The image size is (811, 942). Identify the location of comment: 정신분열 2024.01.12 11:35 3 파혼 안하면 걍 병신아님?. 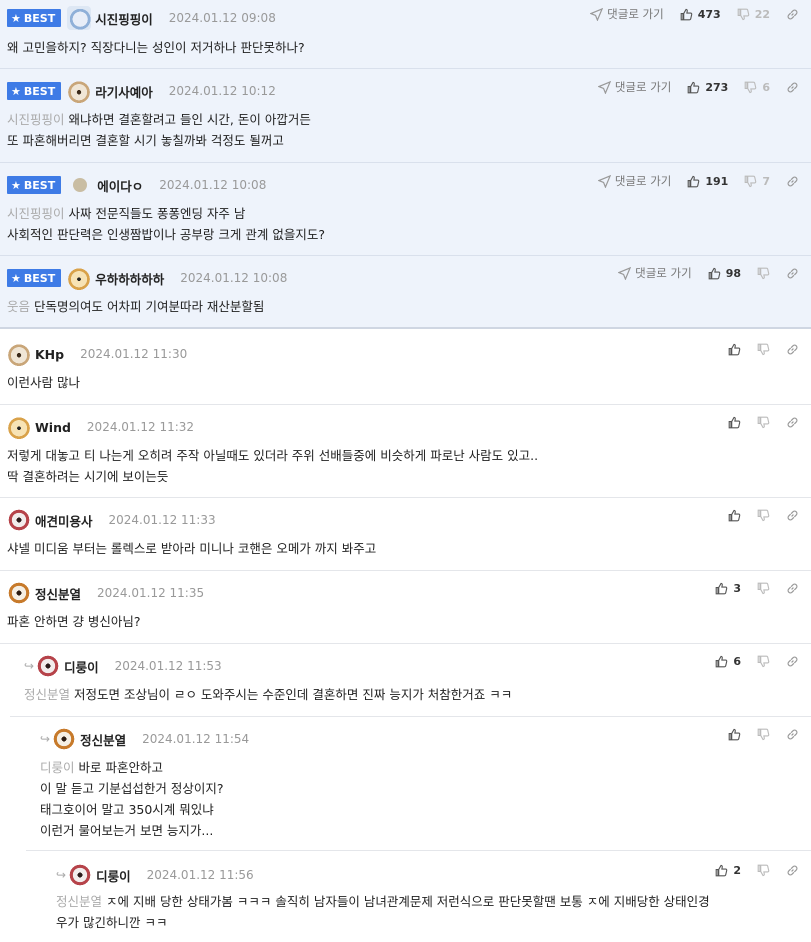
(405, 607).